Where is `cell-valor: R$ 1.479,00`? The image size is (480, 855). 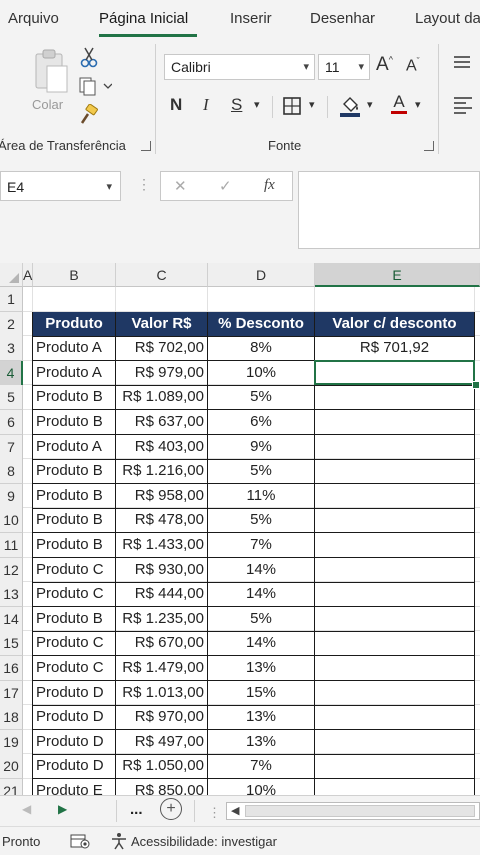 cell-valor: R$ 1.479,00 is located at coordinates (162, 669).